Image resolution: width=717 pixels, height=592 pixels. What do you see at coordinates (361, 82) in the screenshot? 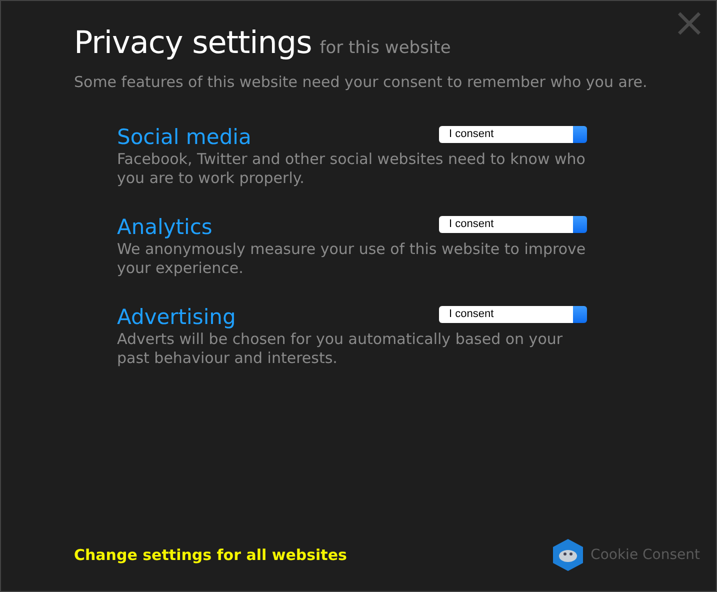
I see `intro-text: Some features of this website need your consent to remember who you are.` at bounding box center [361, 82].